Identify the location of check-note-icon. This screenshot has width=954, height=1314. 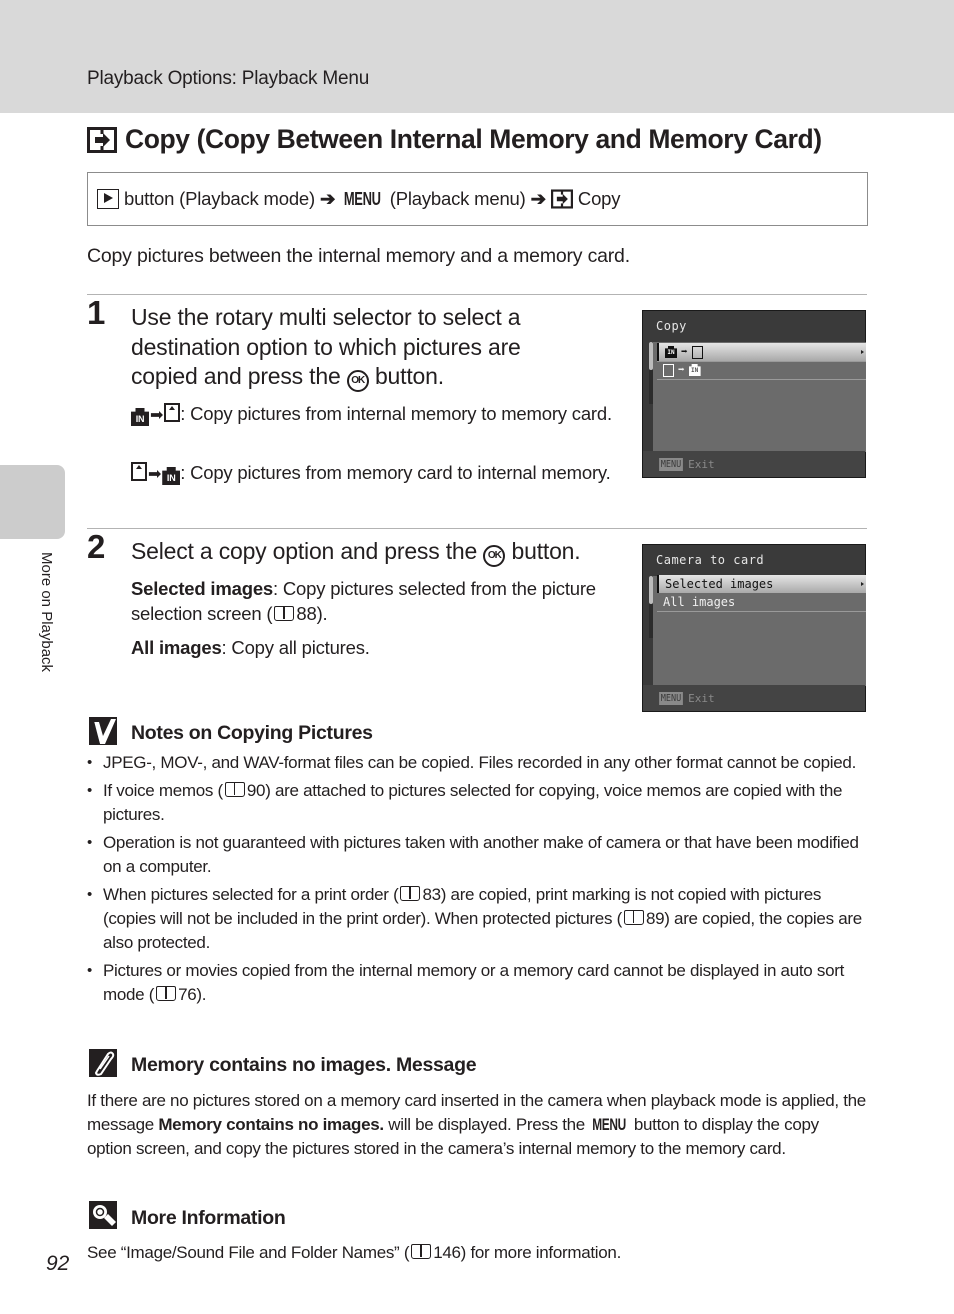
(103, 731).